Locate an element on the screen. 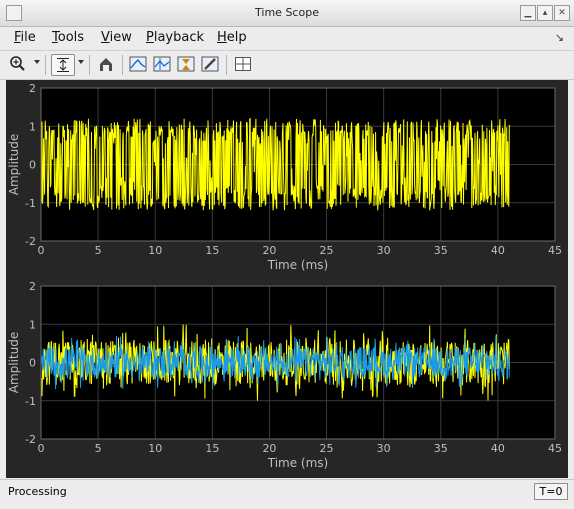 This screenshot has width=574, height=509. undock-icon: ↘ is located at coordinates (559, 37).